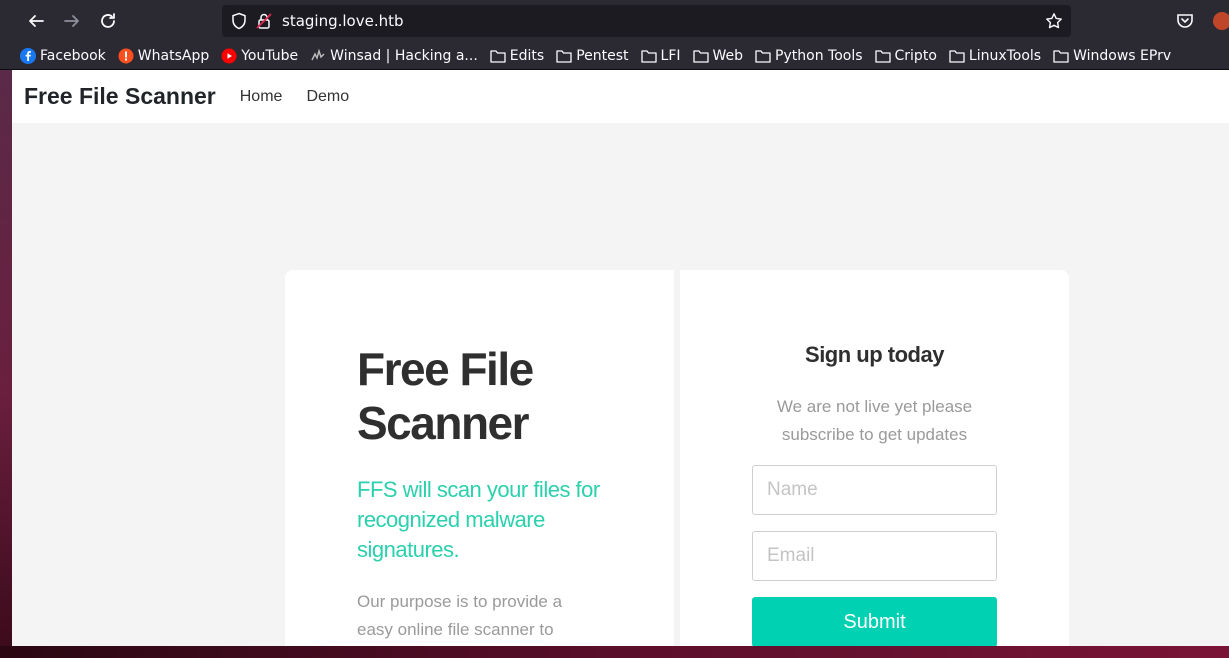 The height and width of the screenshot is (658, 1229). I want to click on desktop-wallpaper-bottom, so click(614, 652).